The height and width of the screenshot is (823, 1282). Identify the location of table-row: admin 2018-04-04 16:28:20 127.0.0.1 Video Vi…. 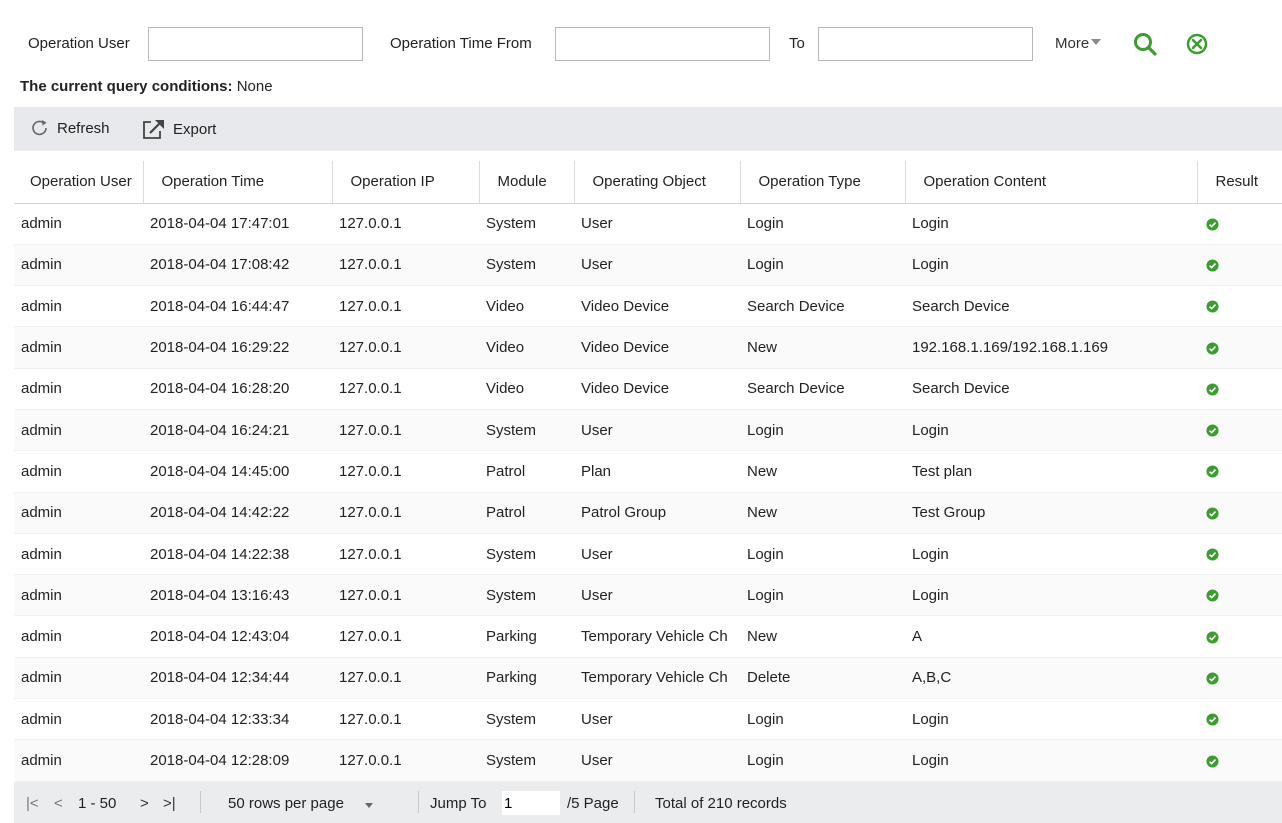
(648, 389).